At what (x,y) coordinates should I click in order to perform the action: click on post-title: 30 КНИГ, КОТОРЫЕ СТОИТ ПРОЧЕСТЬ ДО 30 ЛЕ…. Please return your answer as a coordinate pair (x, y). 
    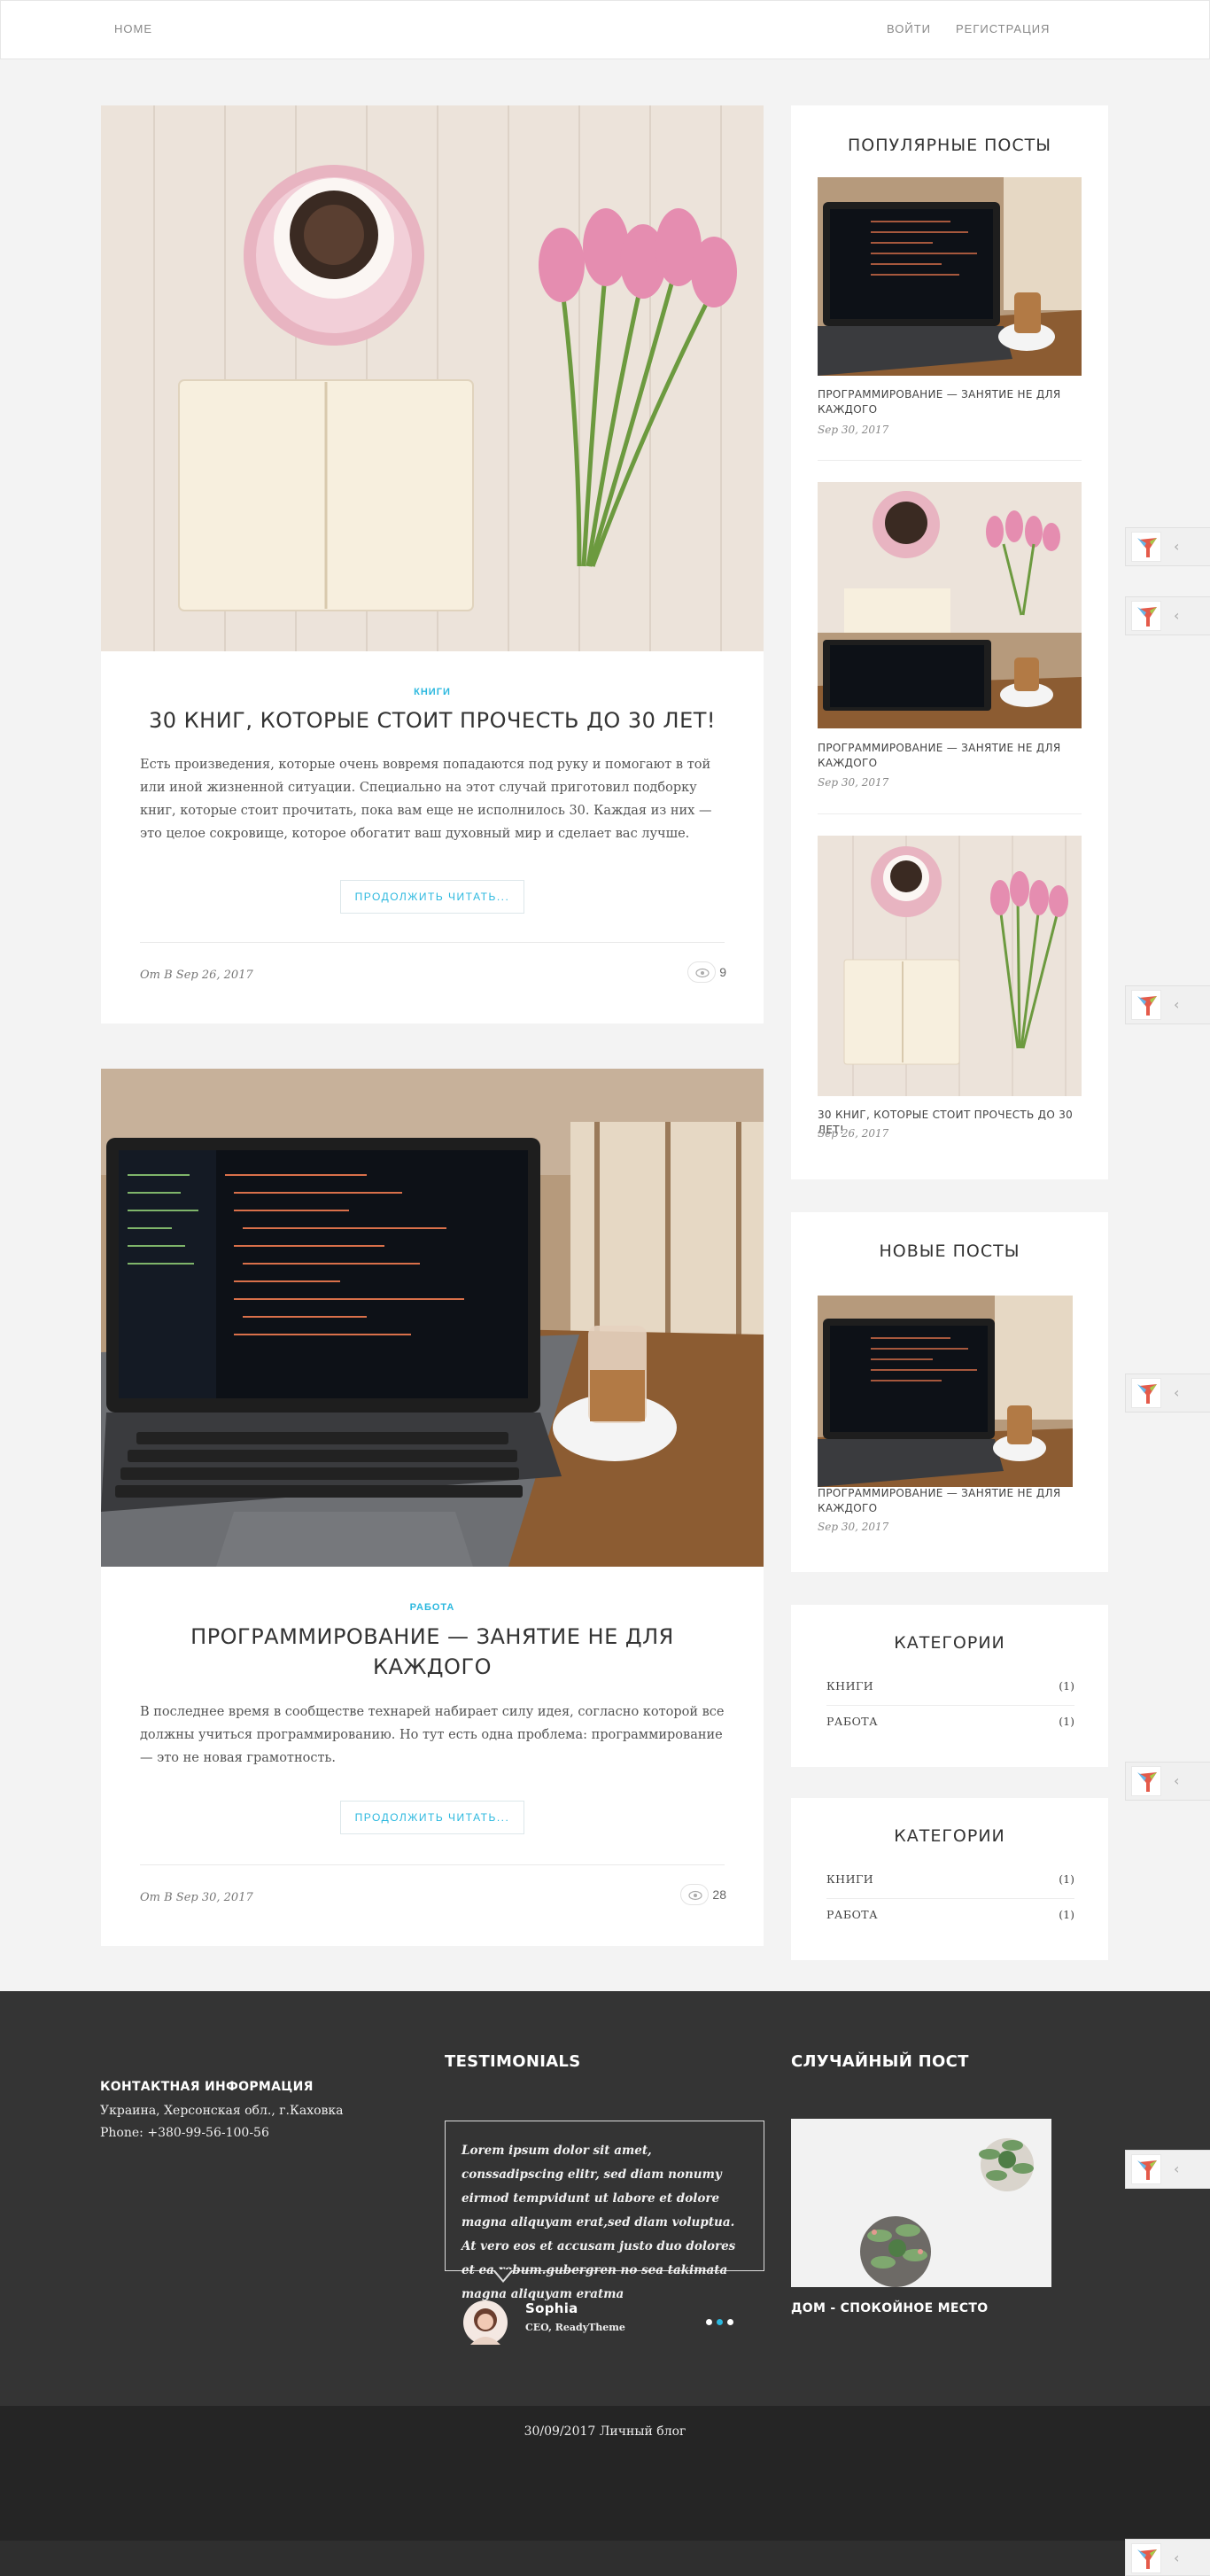
    Looking at the image, I should click on (432, 720).